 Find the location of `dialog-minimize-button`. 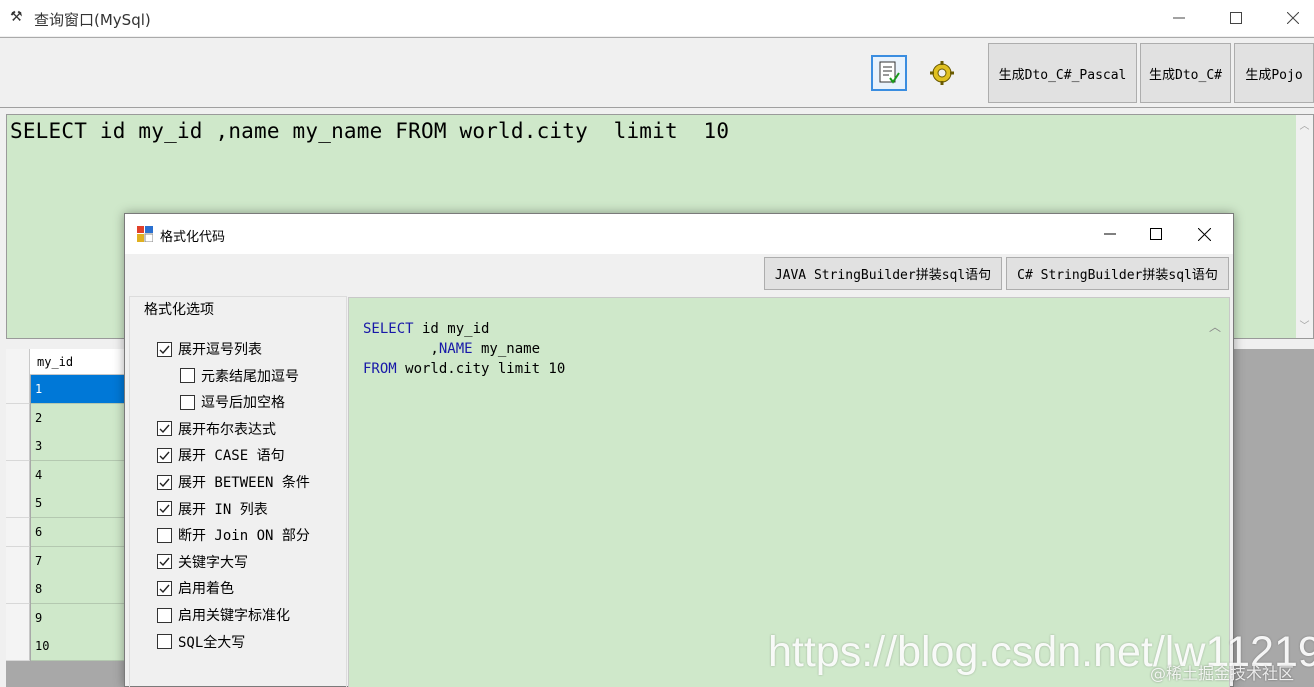

dialog-minimize-button is located at coordinates (1110, 234).